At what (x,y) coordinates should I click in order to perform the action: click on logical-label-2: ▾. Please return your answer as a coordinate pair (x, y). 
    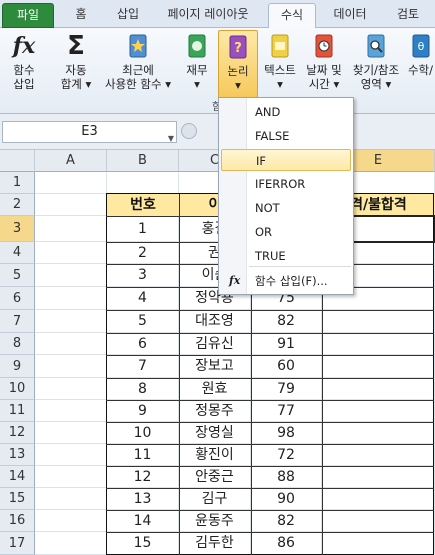
    Looking at the image, I should click on (238, 85).